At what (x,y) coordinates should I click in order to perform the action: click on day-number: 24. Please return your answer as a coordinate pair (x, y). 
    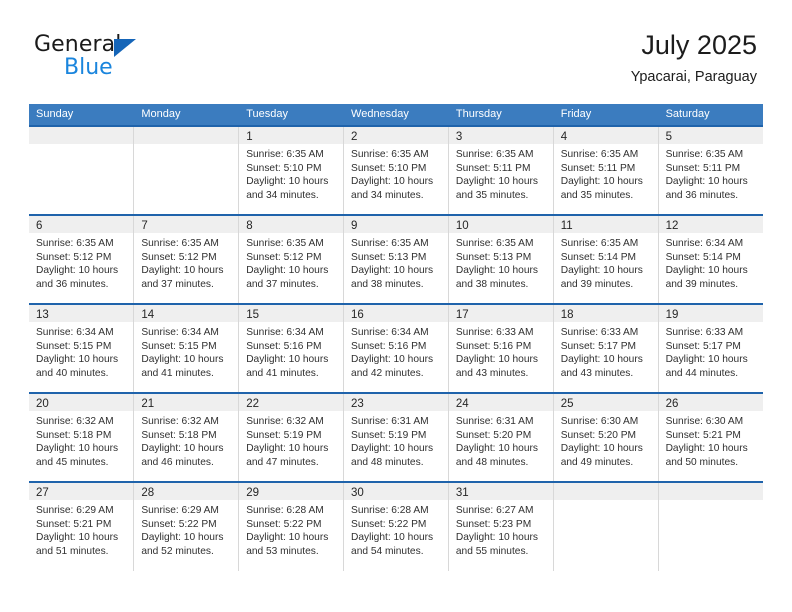
    Looking at the image, I should click on (462, 404).